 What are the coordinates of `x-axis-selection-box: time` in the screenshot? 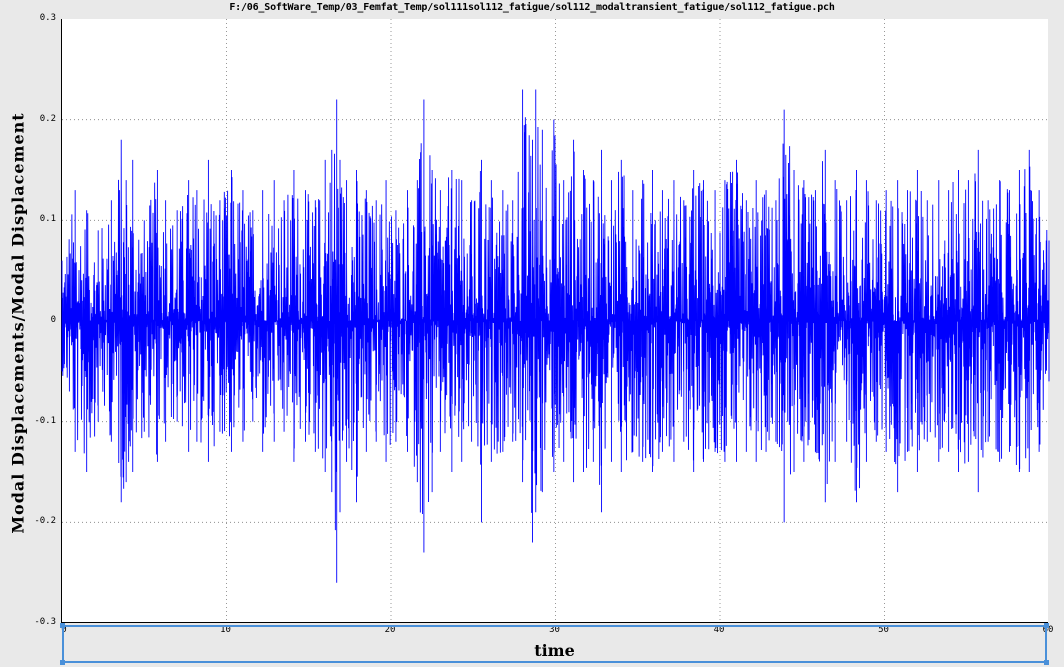 It's located at (554, 644).